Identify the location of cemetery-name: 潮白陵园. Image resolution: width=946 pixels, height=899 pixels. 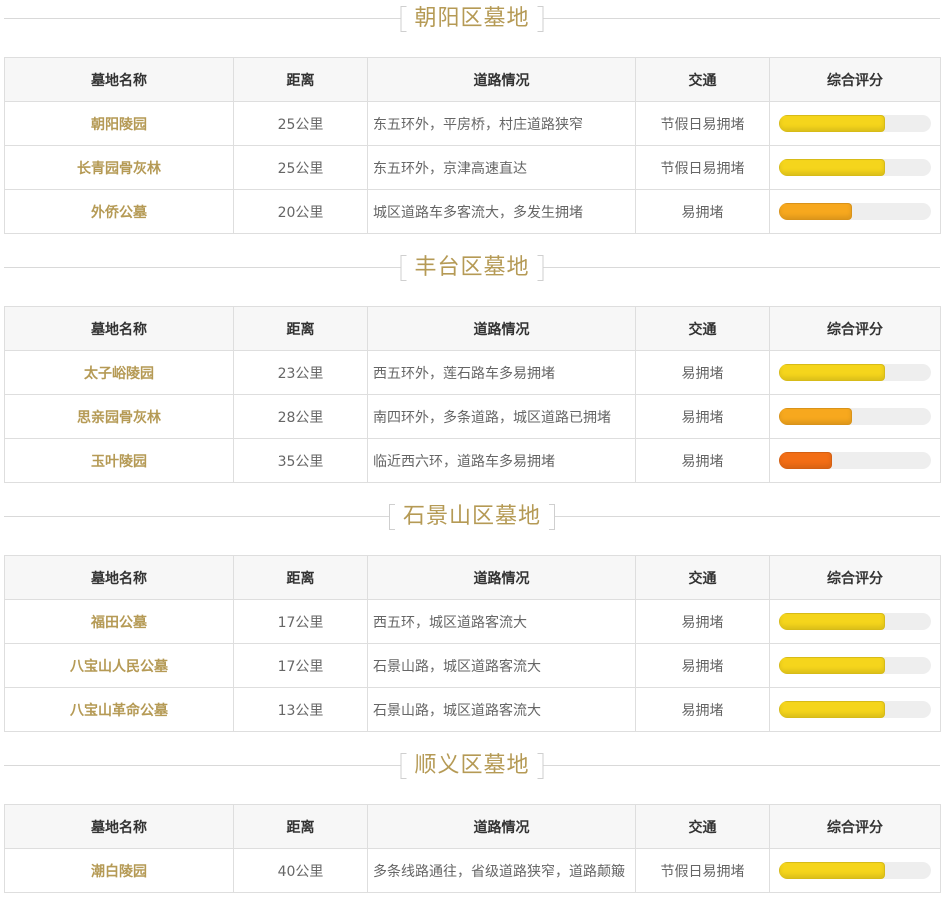
(119, 870).